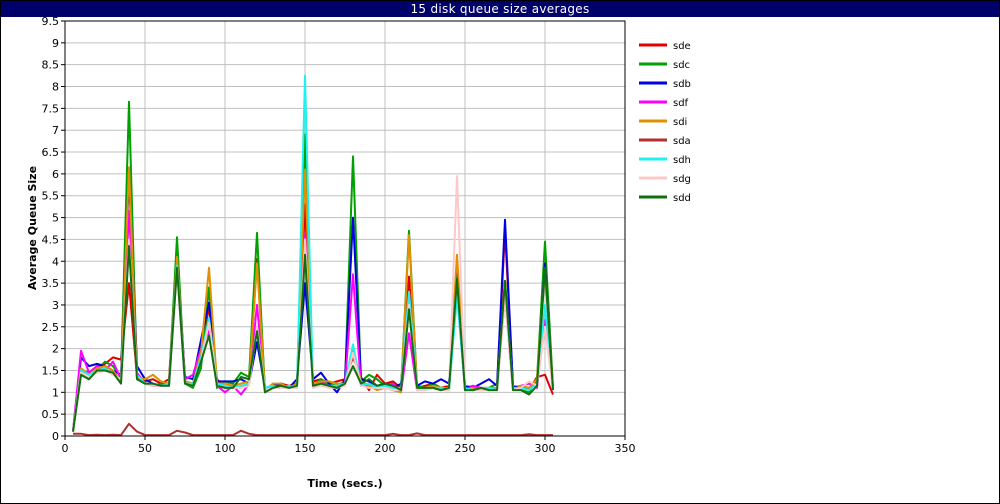 Image resolution: width=1000 pixels, height=504 pixels. Describe the element at coordinates (681, 103) in the screenshot. I see `legend-label-sdf: sdf` at that location.